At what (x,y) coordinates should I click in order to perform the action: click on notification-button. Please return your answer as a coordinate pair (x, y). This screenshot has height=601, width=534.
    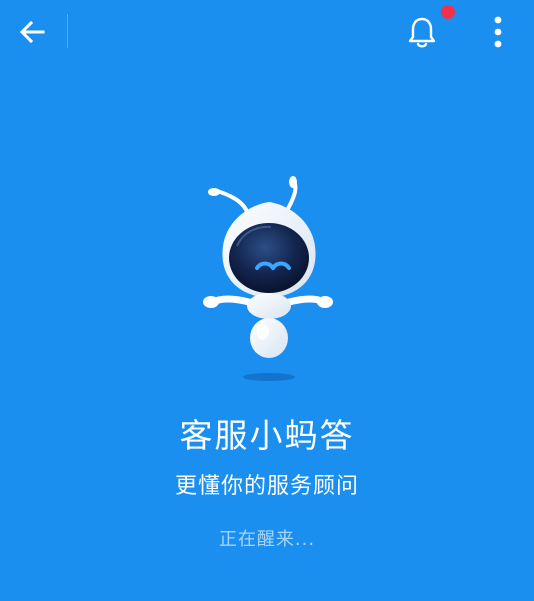
    Looking at the image, I should click on (422, 32).